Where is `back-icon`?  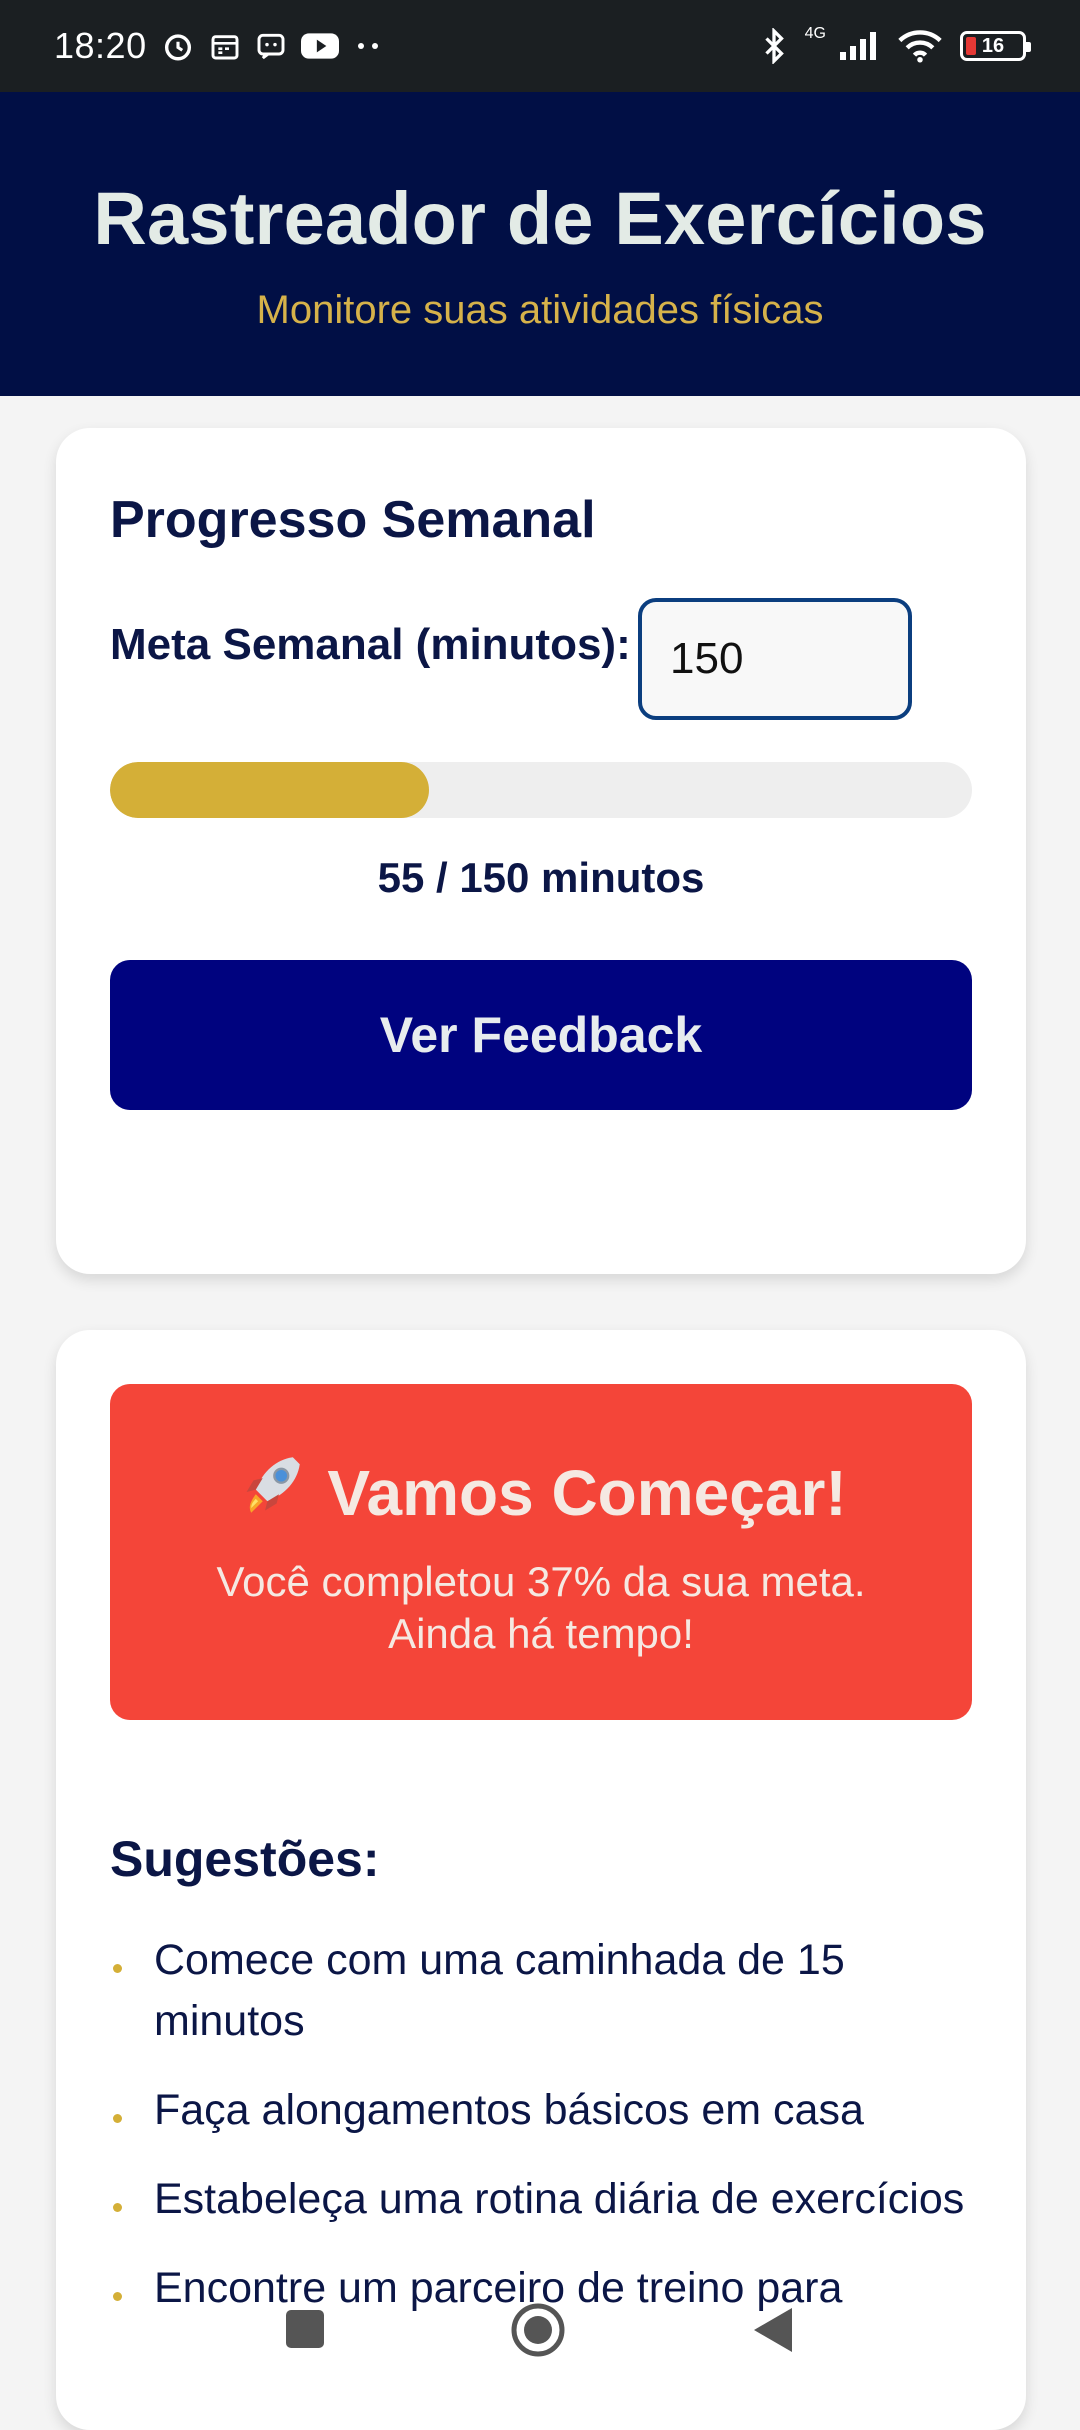 back-icon is located at coordinates (773, 2330).